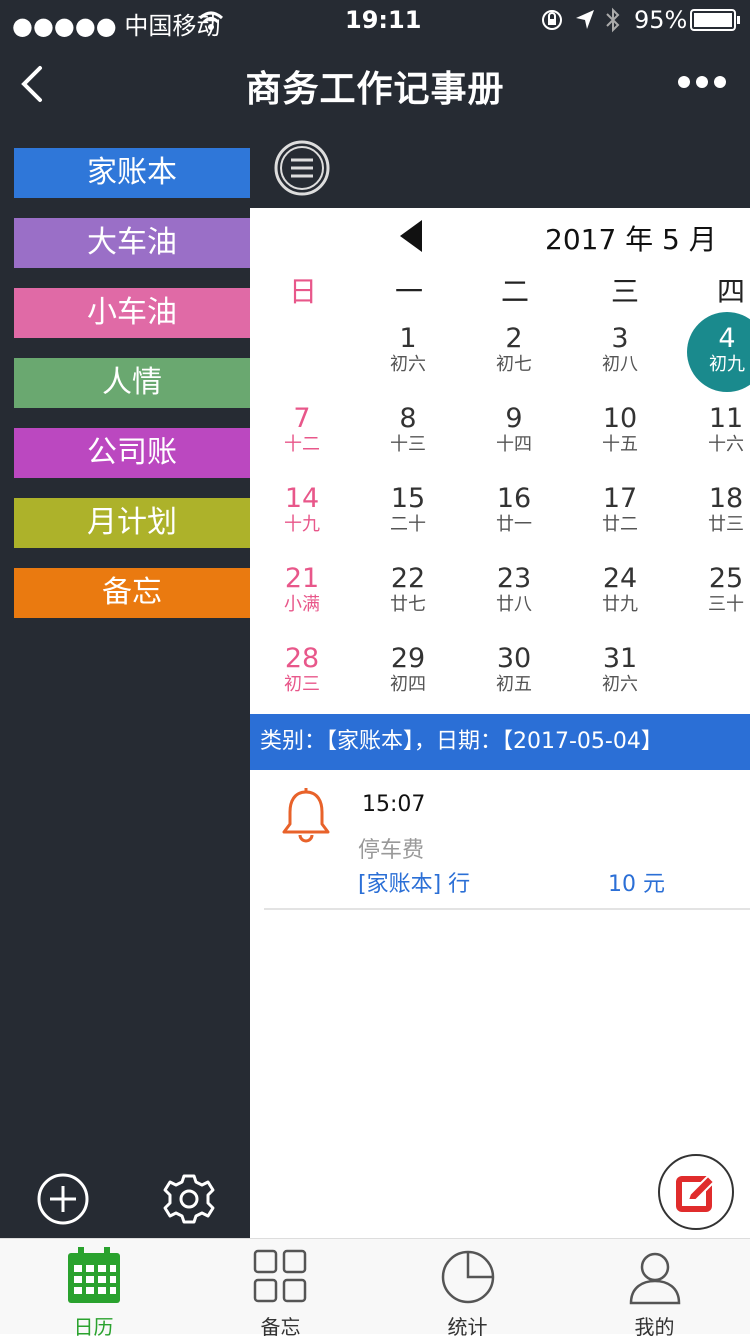  I want to click on calendar-day: 3 初八, so click(620, 350).